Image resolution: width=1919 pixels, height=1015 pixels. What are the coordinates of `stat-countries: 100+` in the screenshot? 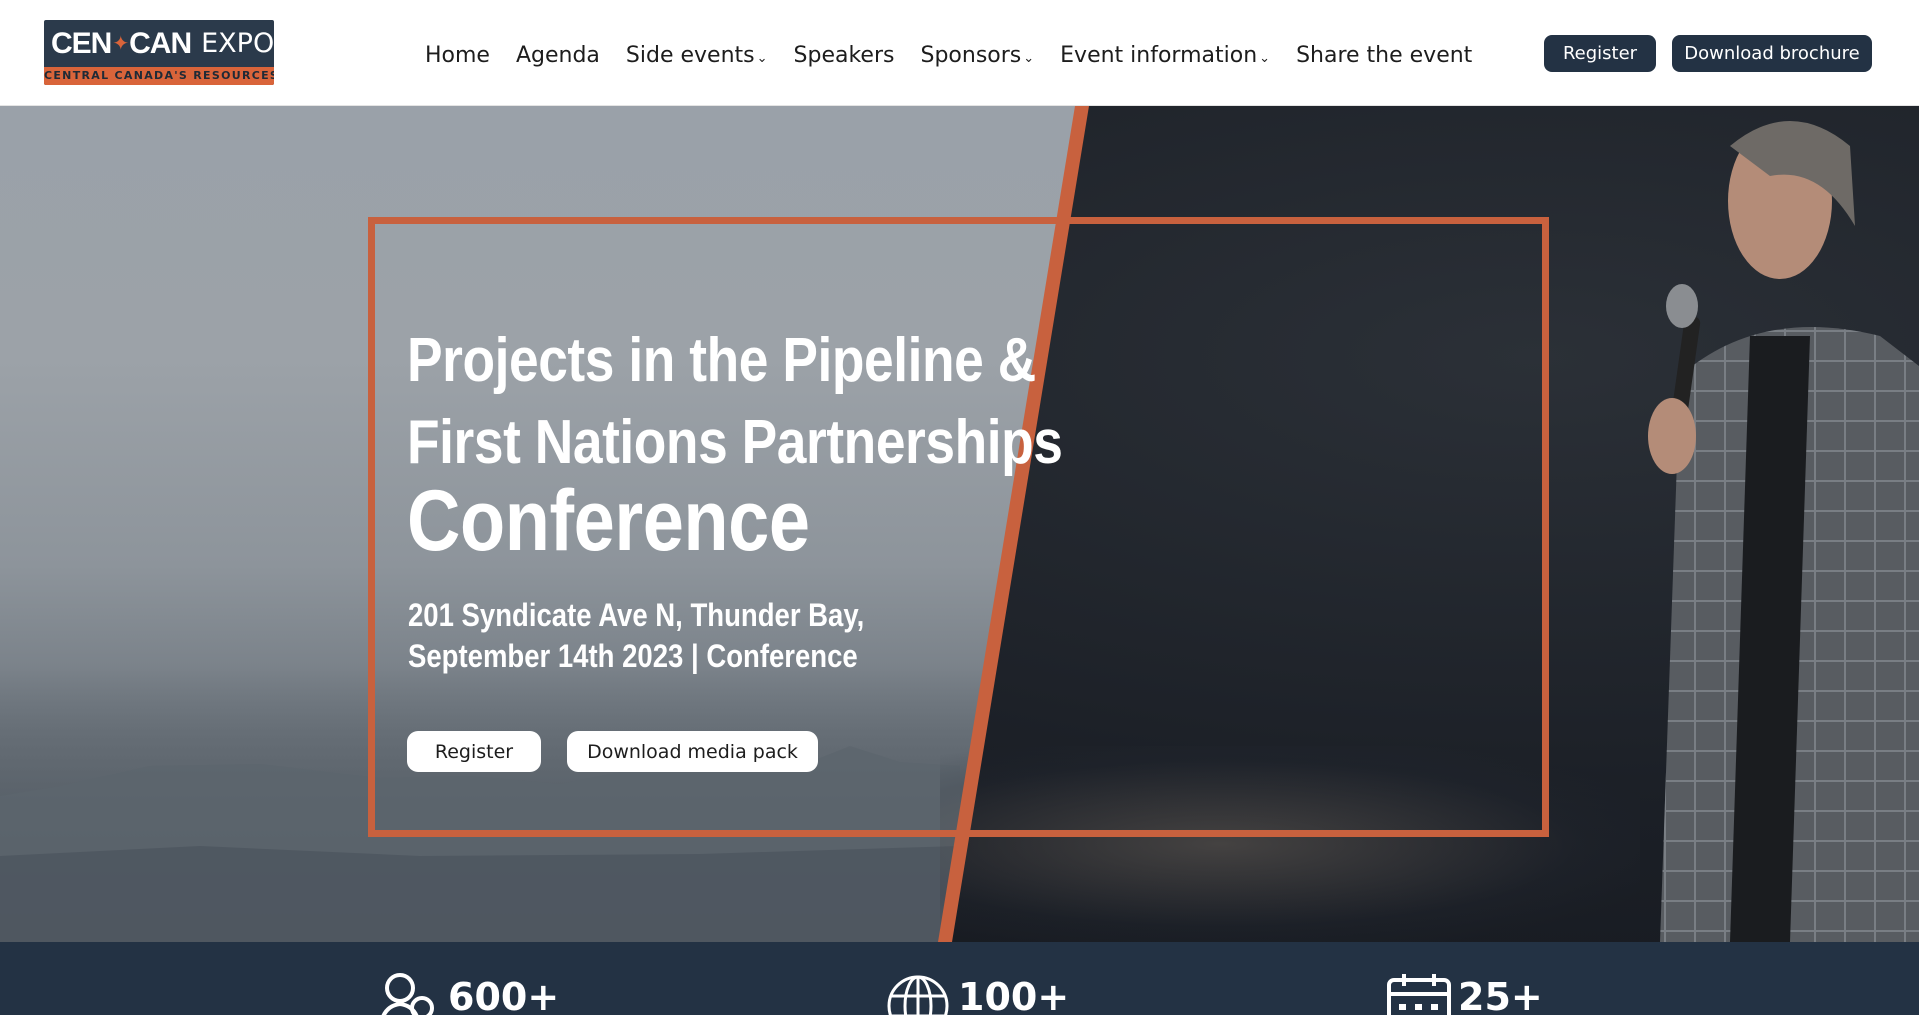 It's located at (977, 993).